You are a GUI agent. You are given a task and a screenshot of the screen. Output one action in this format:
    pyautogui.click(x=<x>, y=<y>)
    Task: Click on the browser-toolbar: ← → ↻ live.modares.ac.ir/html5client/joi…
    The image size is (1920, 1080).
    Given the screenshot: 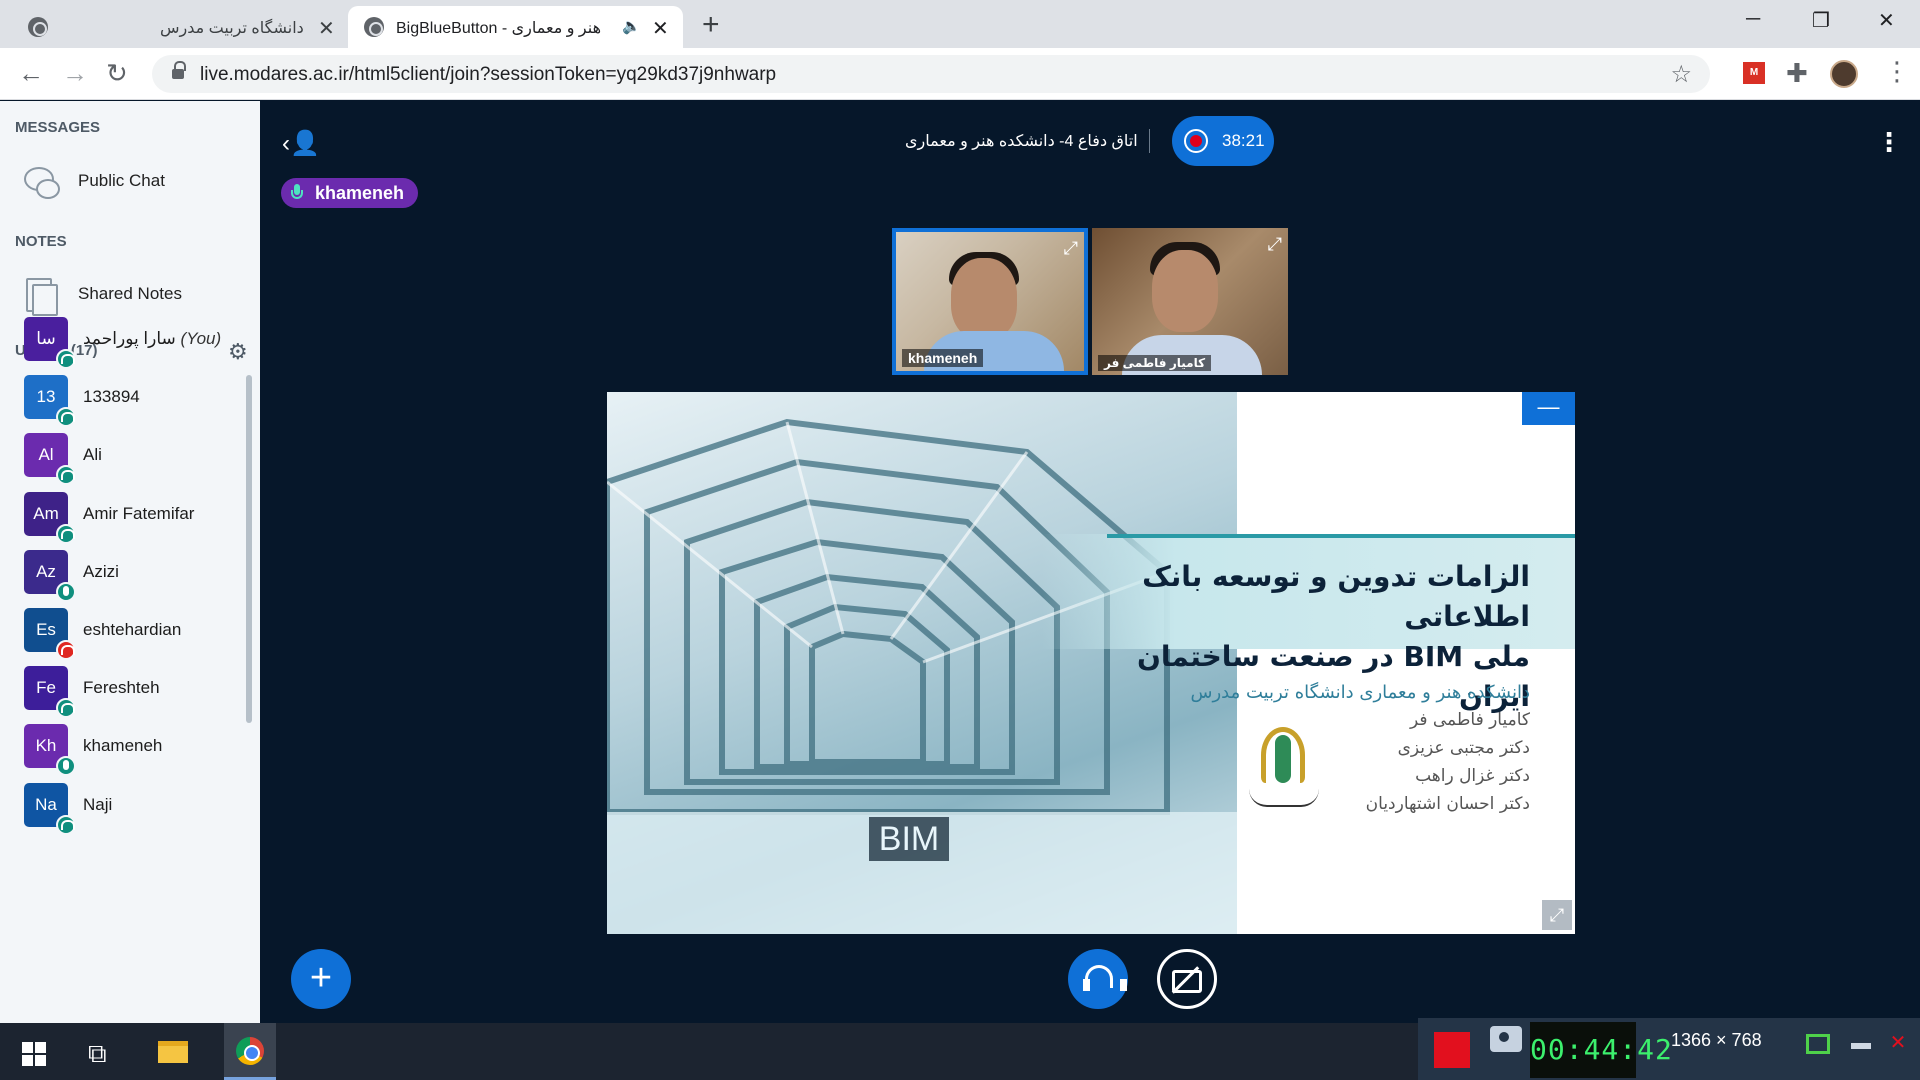 What is the action you would take?
    pyautogui.click(x=960, y=74)
    